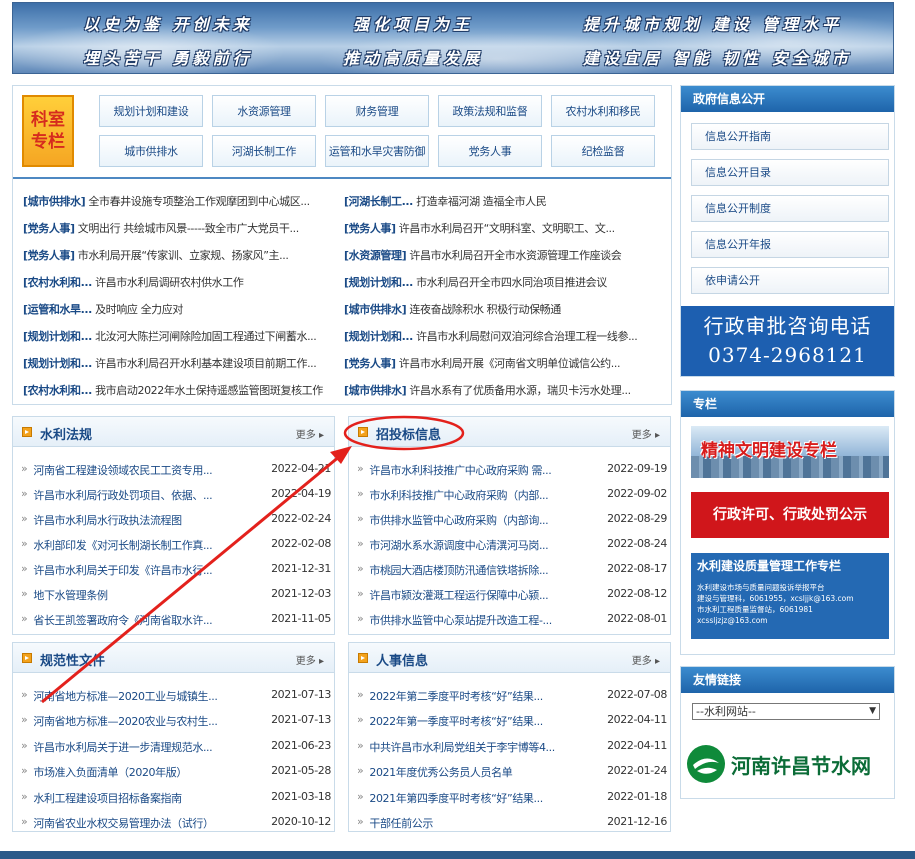 The height and width of the screenshot is (859, 915). I want to click on highlight-circle, so click(404, 433).